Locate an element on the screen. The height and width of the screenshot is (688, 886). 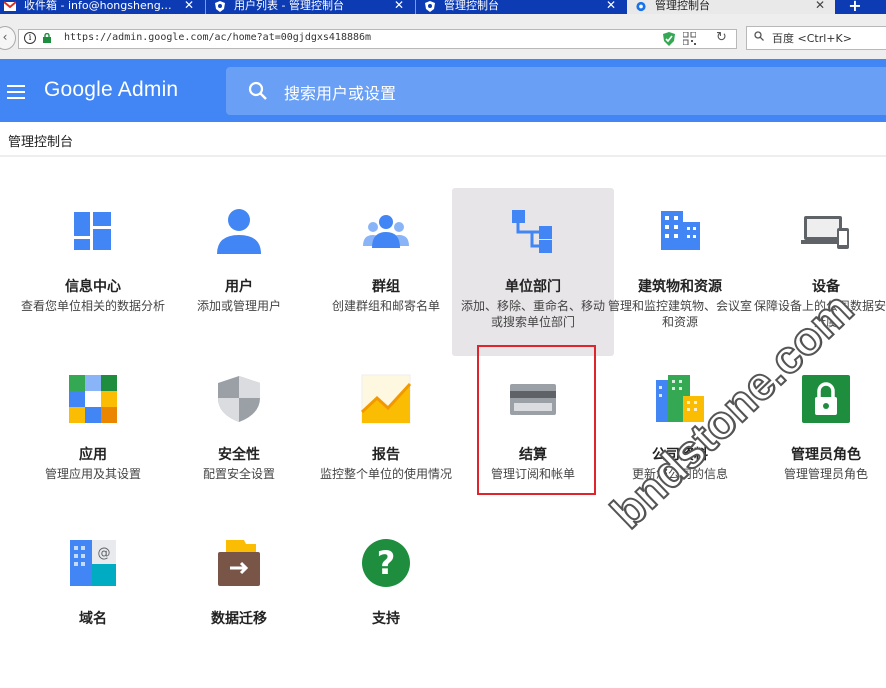
tile-description: 添加、移除、重命名、移动或搜索单位部门 is located at coordinates (532, 314).